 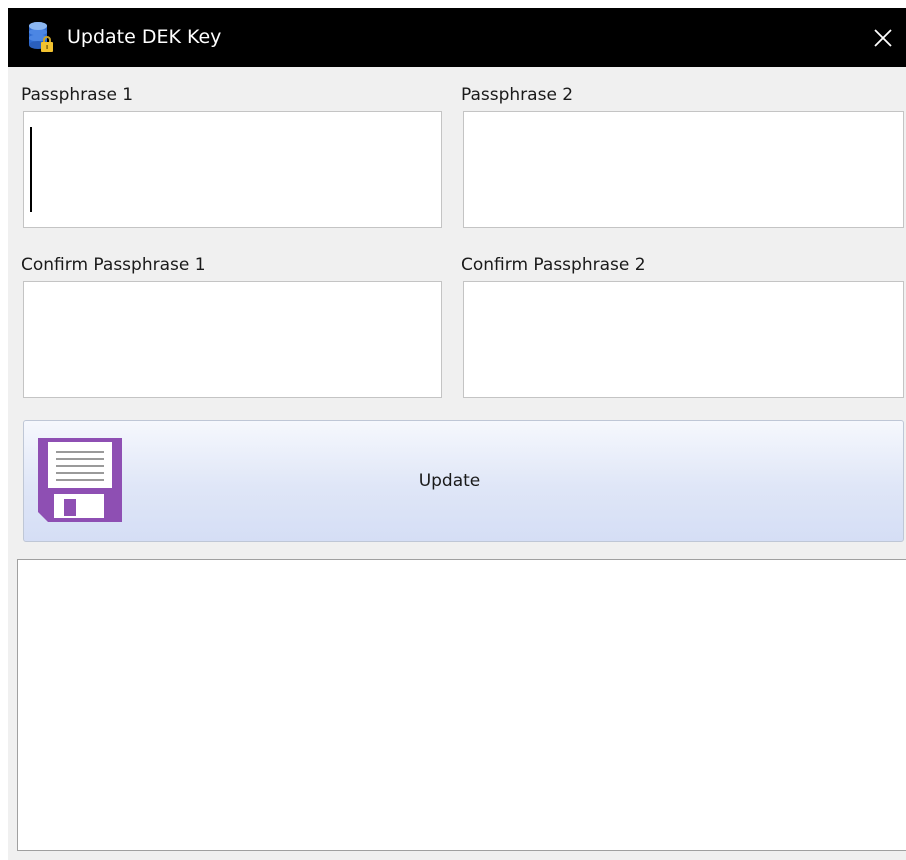 What do you see at coordinates (517, 95) in the screenshot?
I see `passphrase-2-label: Passphrase 2` at bounding box center [517, 95].